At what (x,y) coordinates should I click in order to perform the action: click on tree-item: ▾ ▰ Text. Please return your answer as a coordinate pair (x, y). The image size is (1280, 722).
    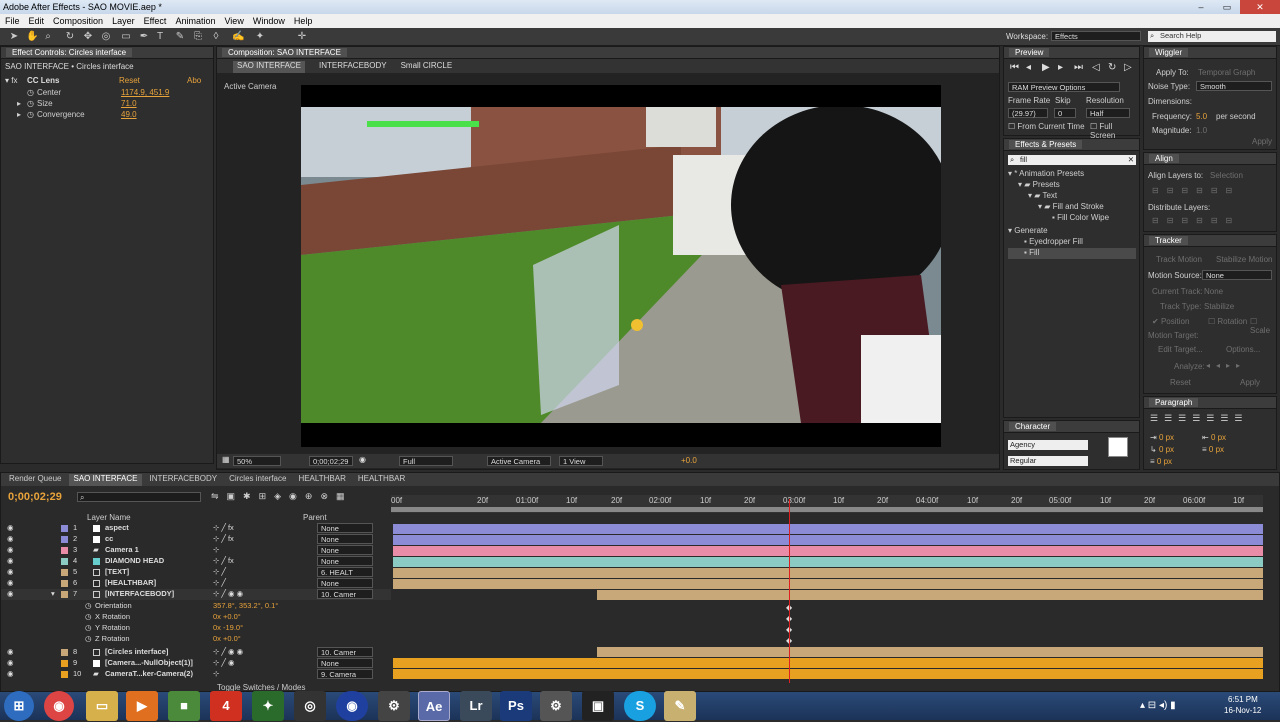
    Looking at the image, I should click on (1072, 196).